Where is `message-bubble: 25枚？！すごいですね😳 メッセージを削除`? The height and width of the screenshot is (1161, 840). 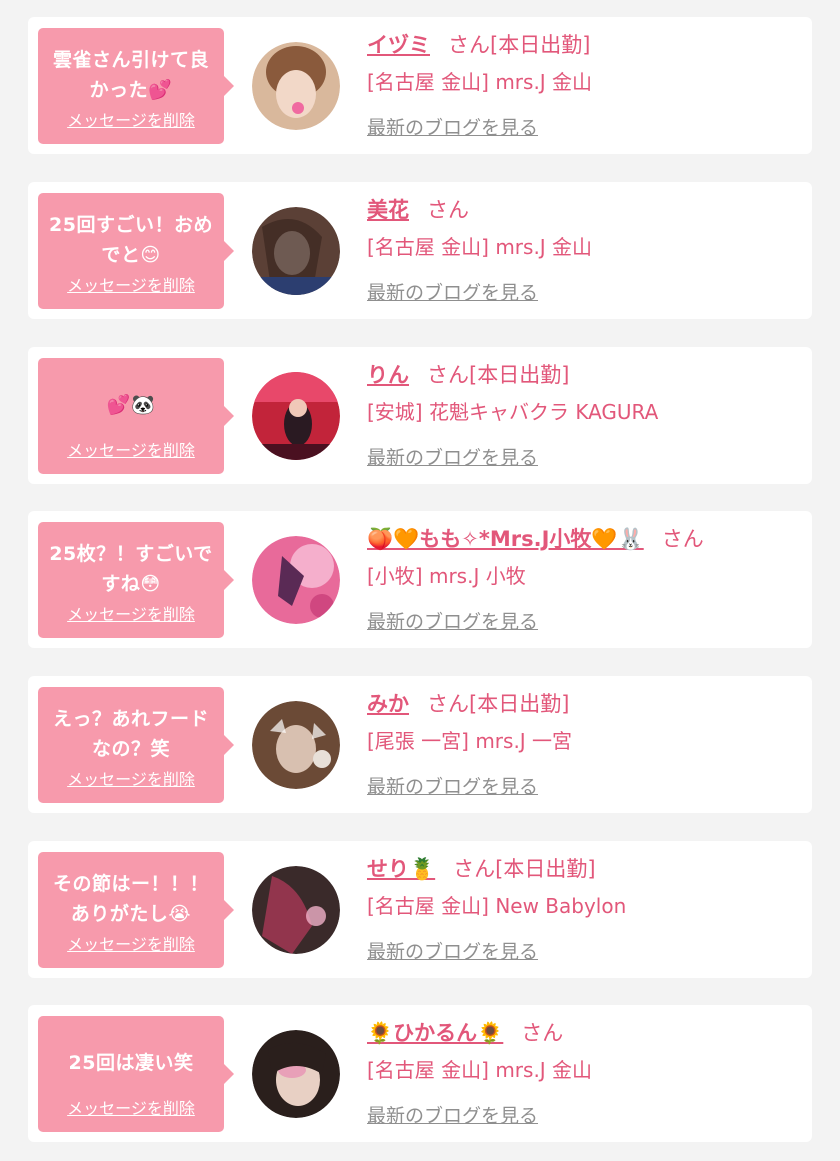
message-bubble: 25枚？！すごいですね😳 メッセージを削除 is located at coordinates (136, 580).